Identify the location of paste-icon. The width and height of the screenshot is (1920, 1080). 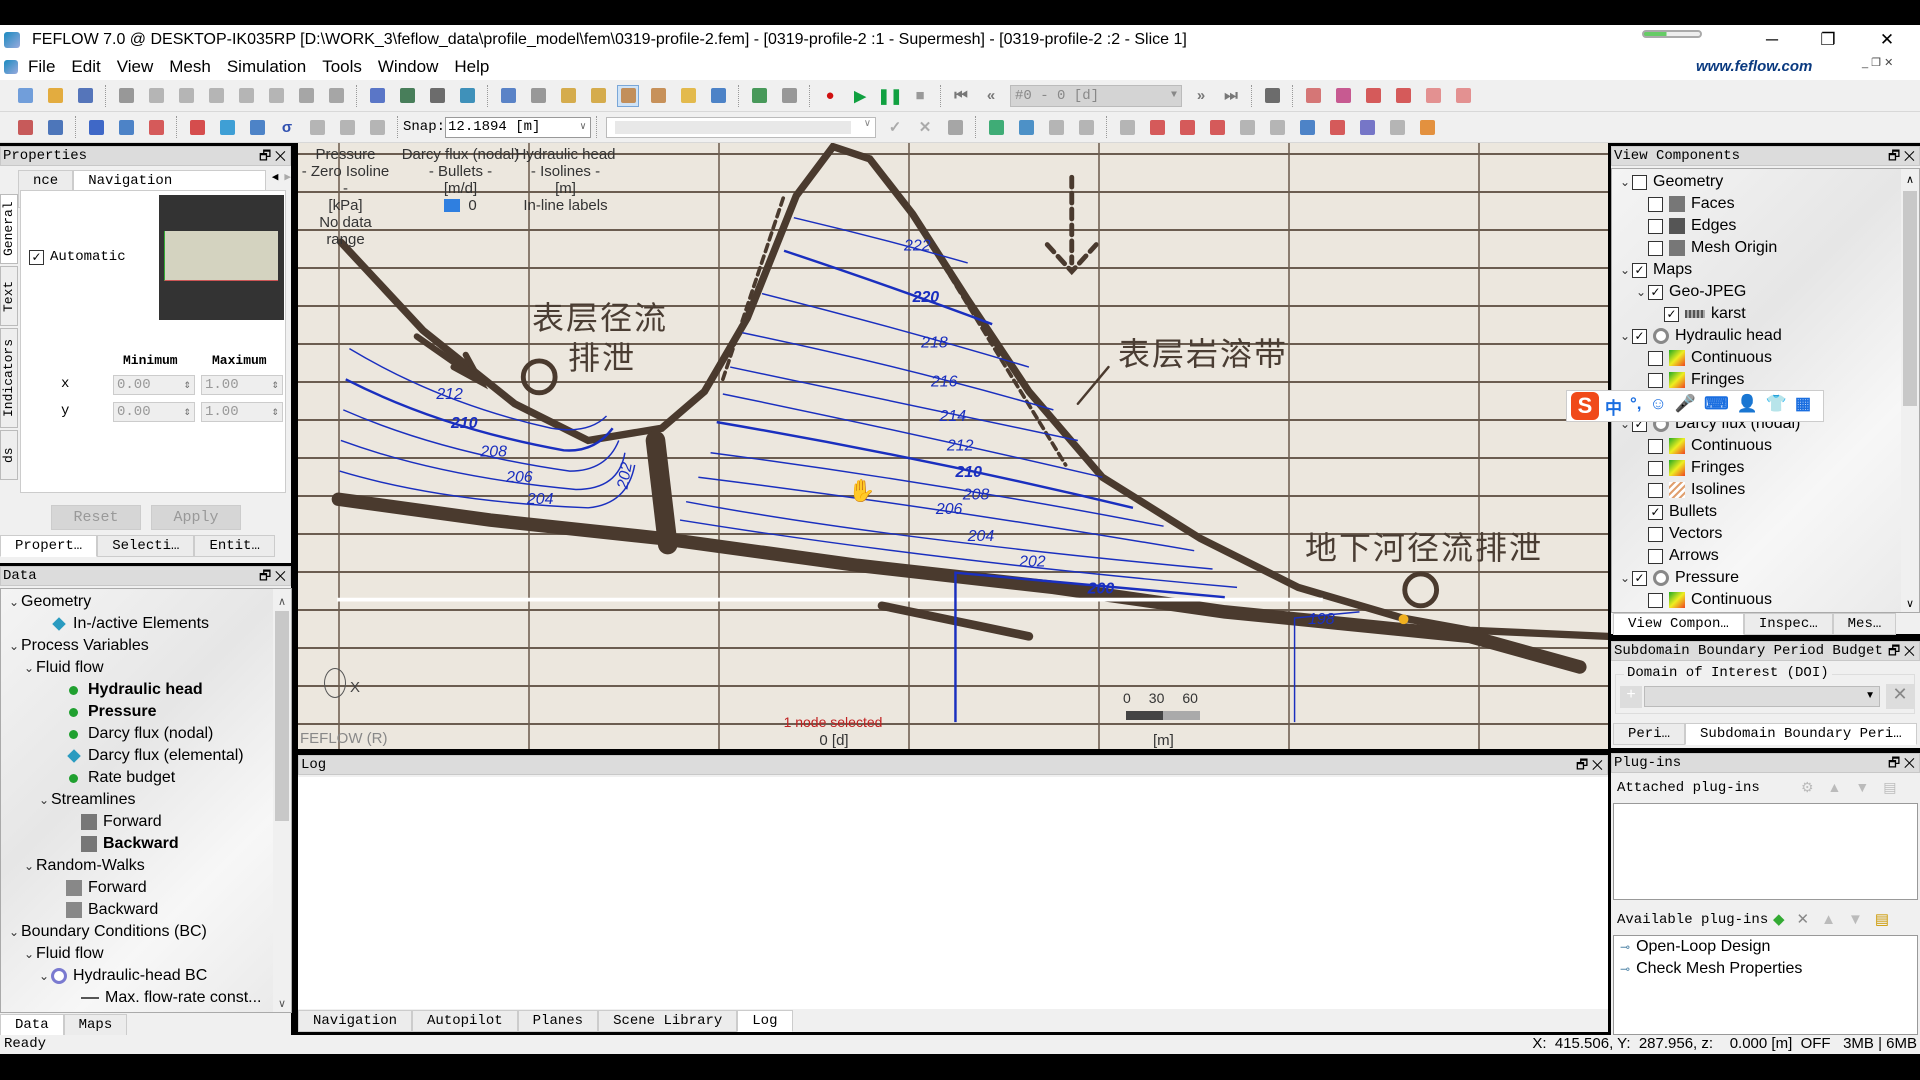
(186, 96).